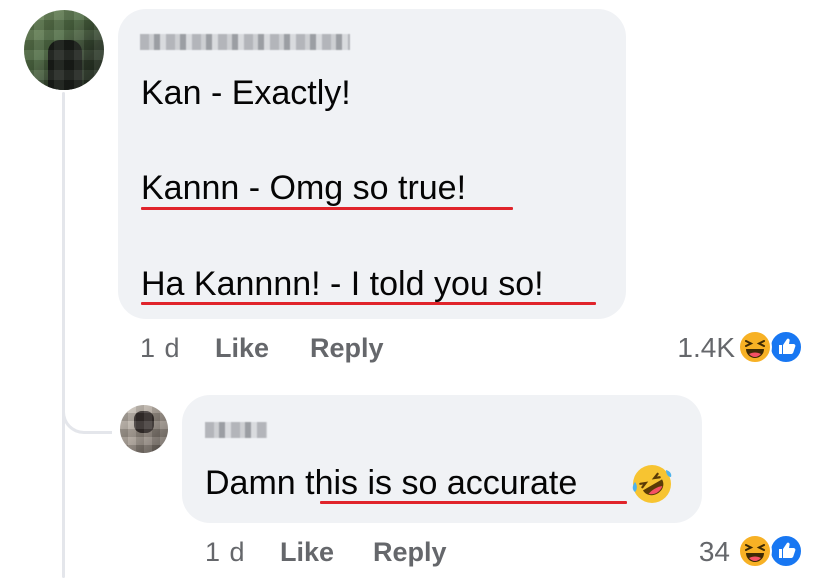 The image size is (828, 578). Describe the element at coordinates (304, 188) in the screenshot. I see `comment-line: Kannn - Omg so true!` at that location.